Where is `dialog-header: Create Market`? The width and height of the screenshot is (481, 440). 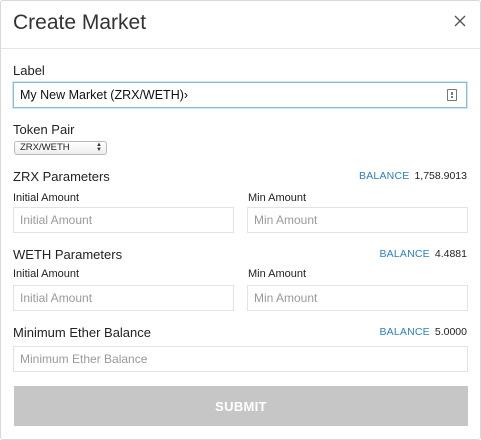 dialog-header: Create Market is located at coordinates (240, 25).